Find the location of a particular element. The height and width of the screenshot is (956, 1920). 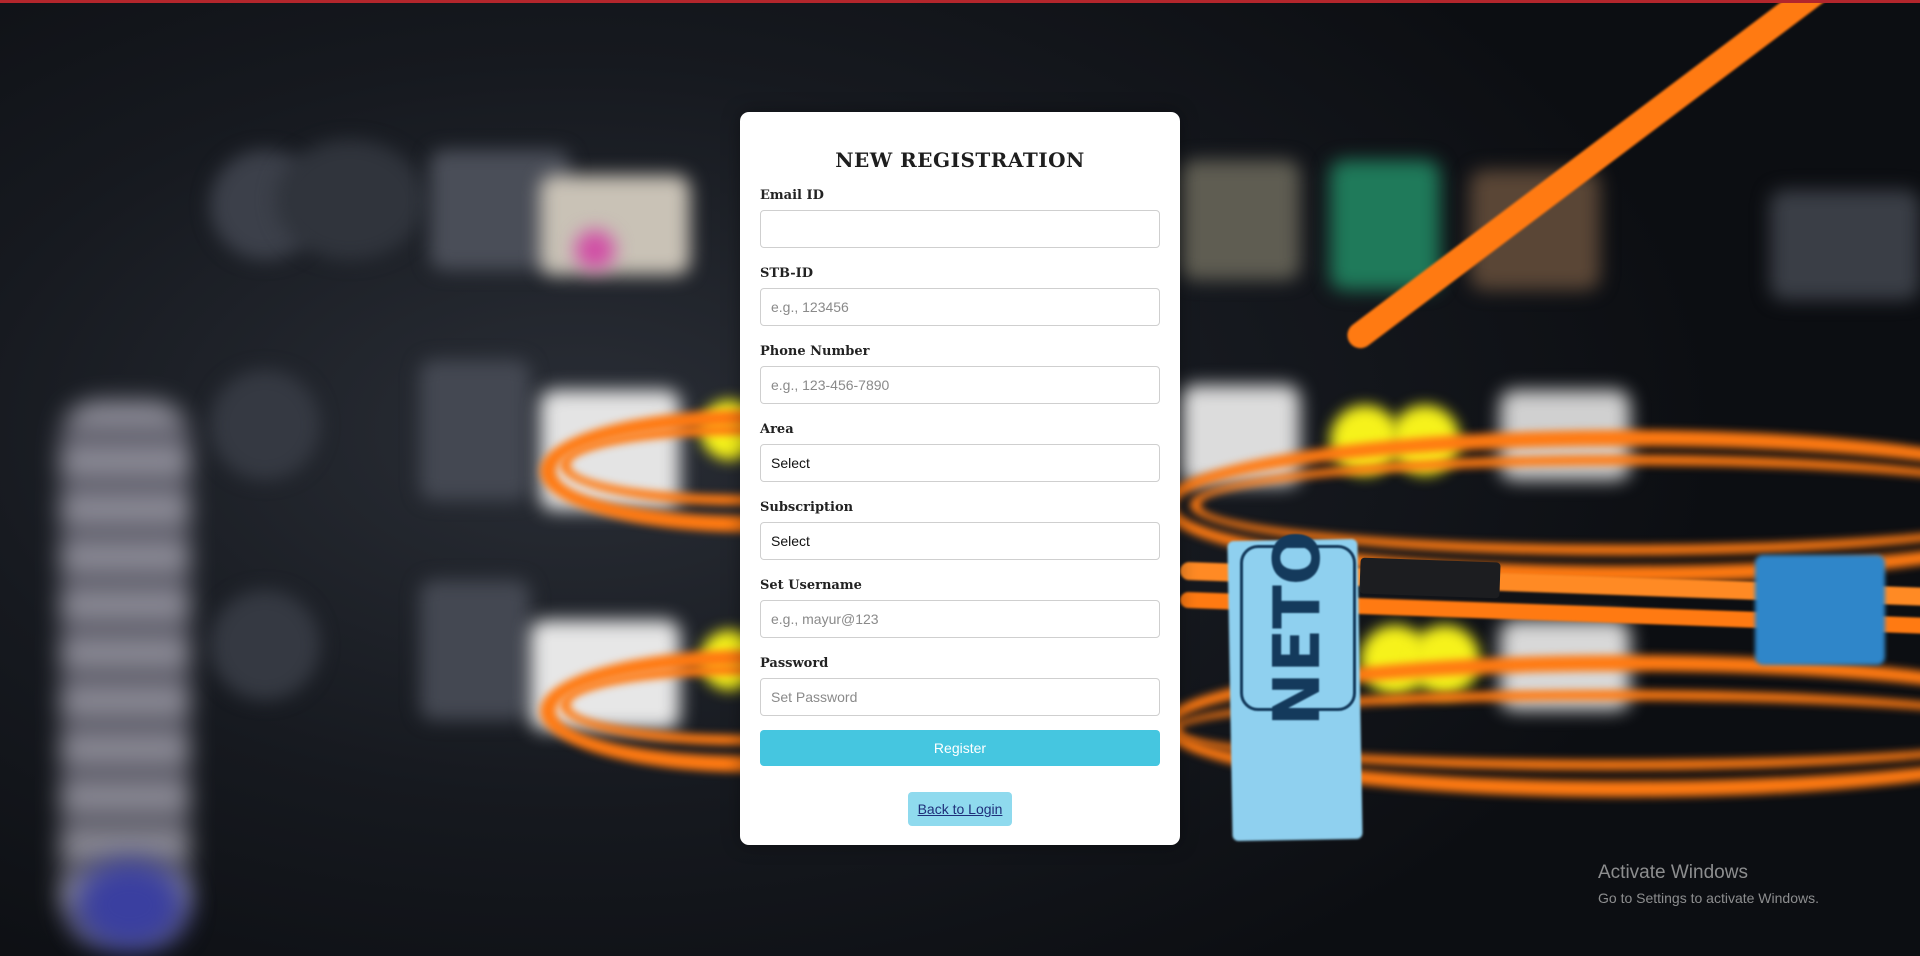

area-select: Select is located at coordinates (960, 463).